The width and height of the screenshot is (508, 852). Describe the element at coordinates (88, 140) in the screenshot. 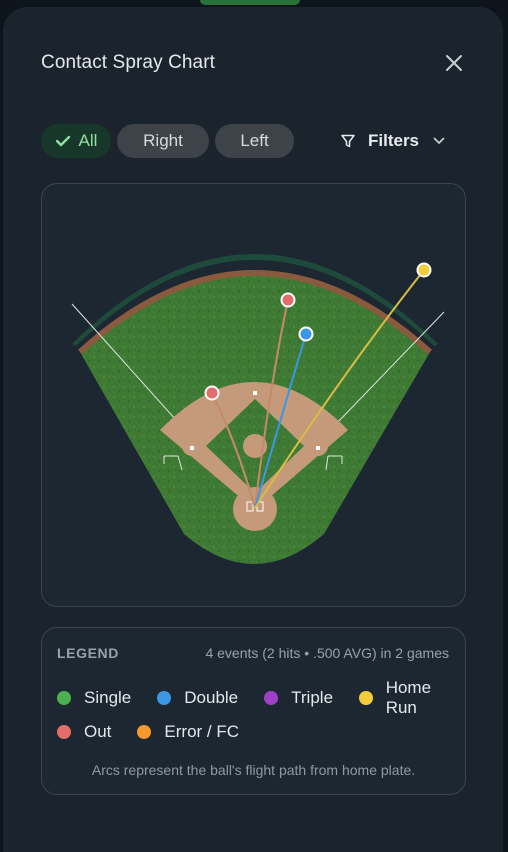

I see `segment-all-label: All` at that location.